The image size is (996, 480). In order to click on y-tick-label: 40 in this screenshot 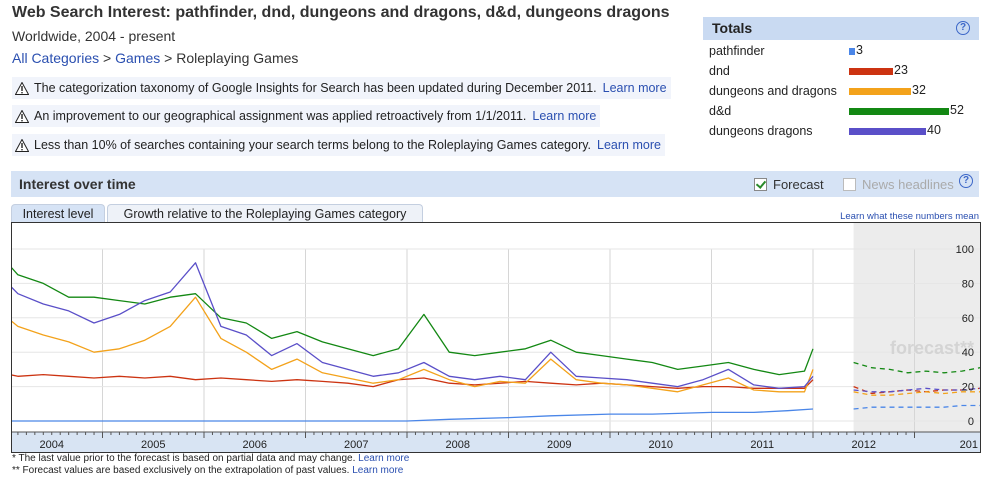, I will do `click(968, 353)`.